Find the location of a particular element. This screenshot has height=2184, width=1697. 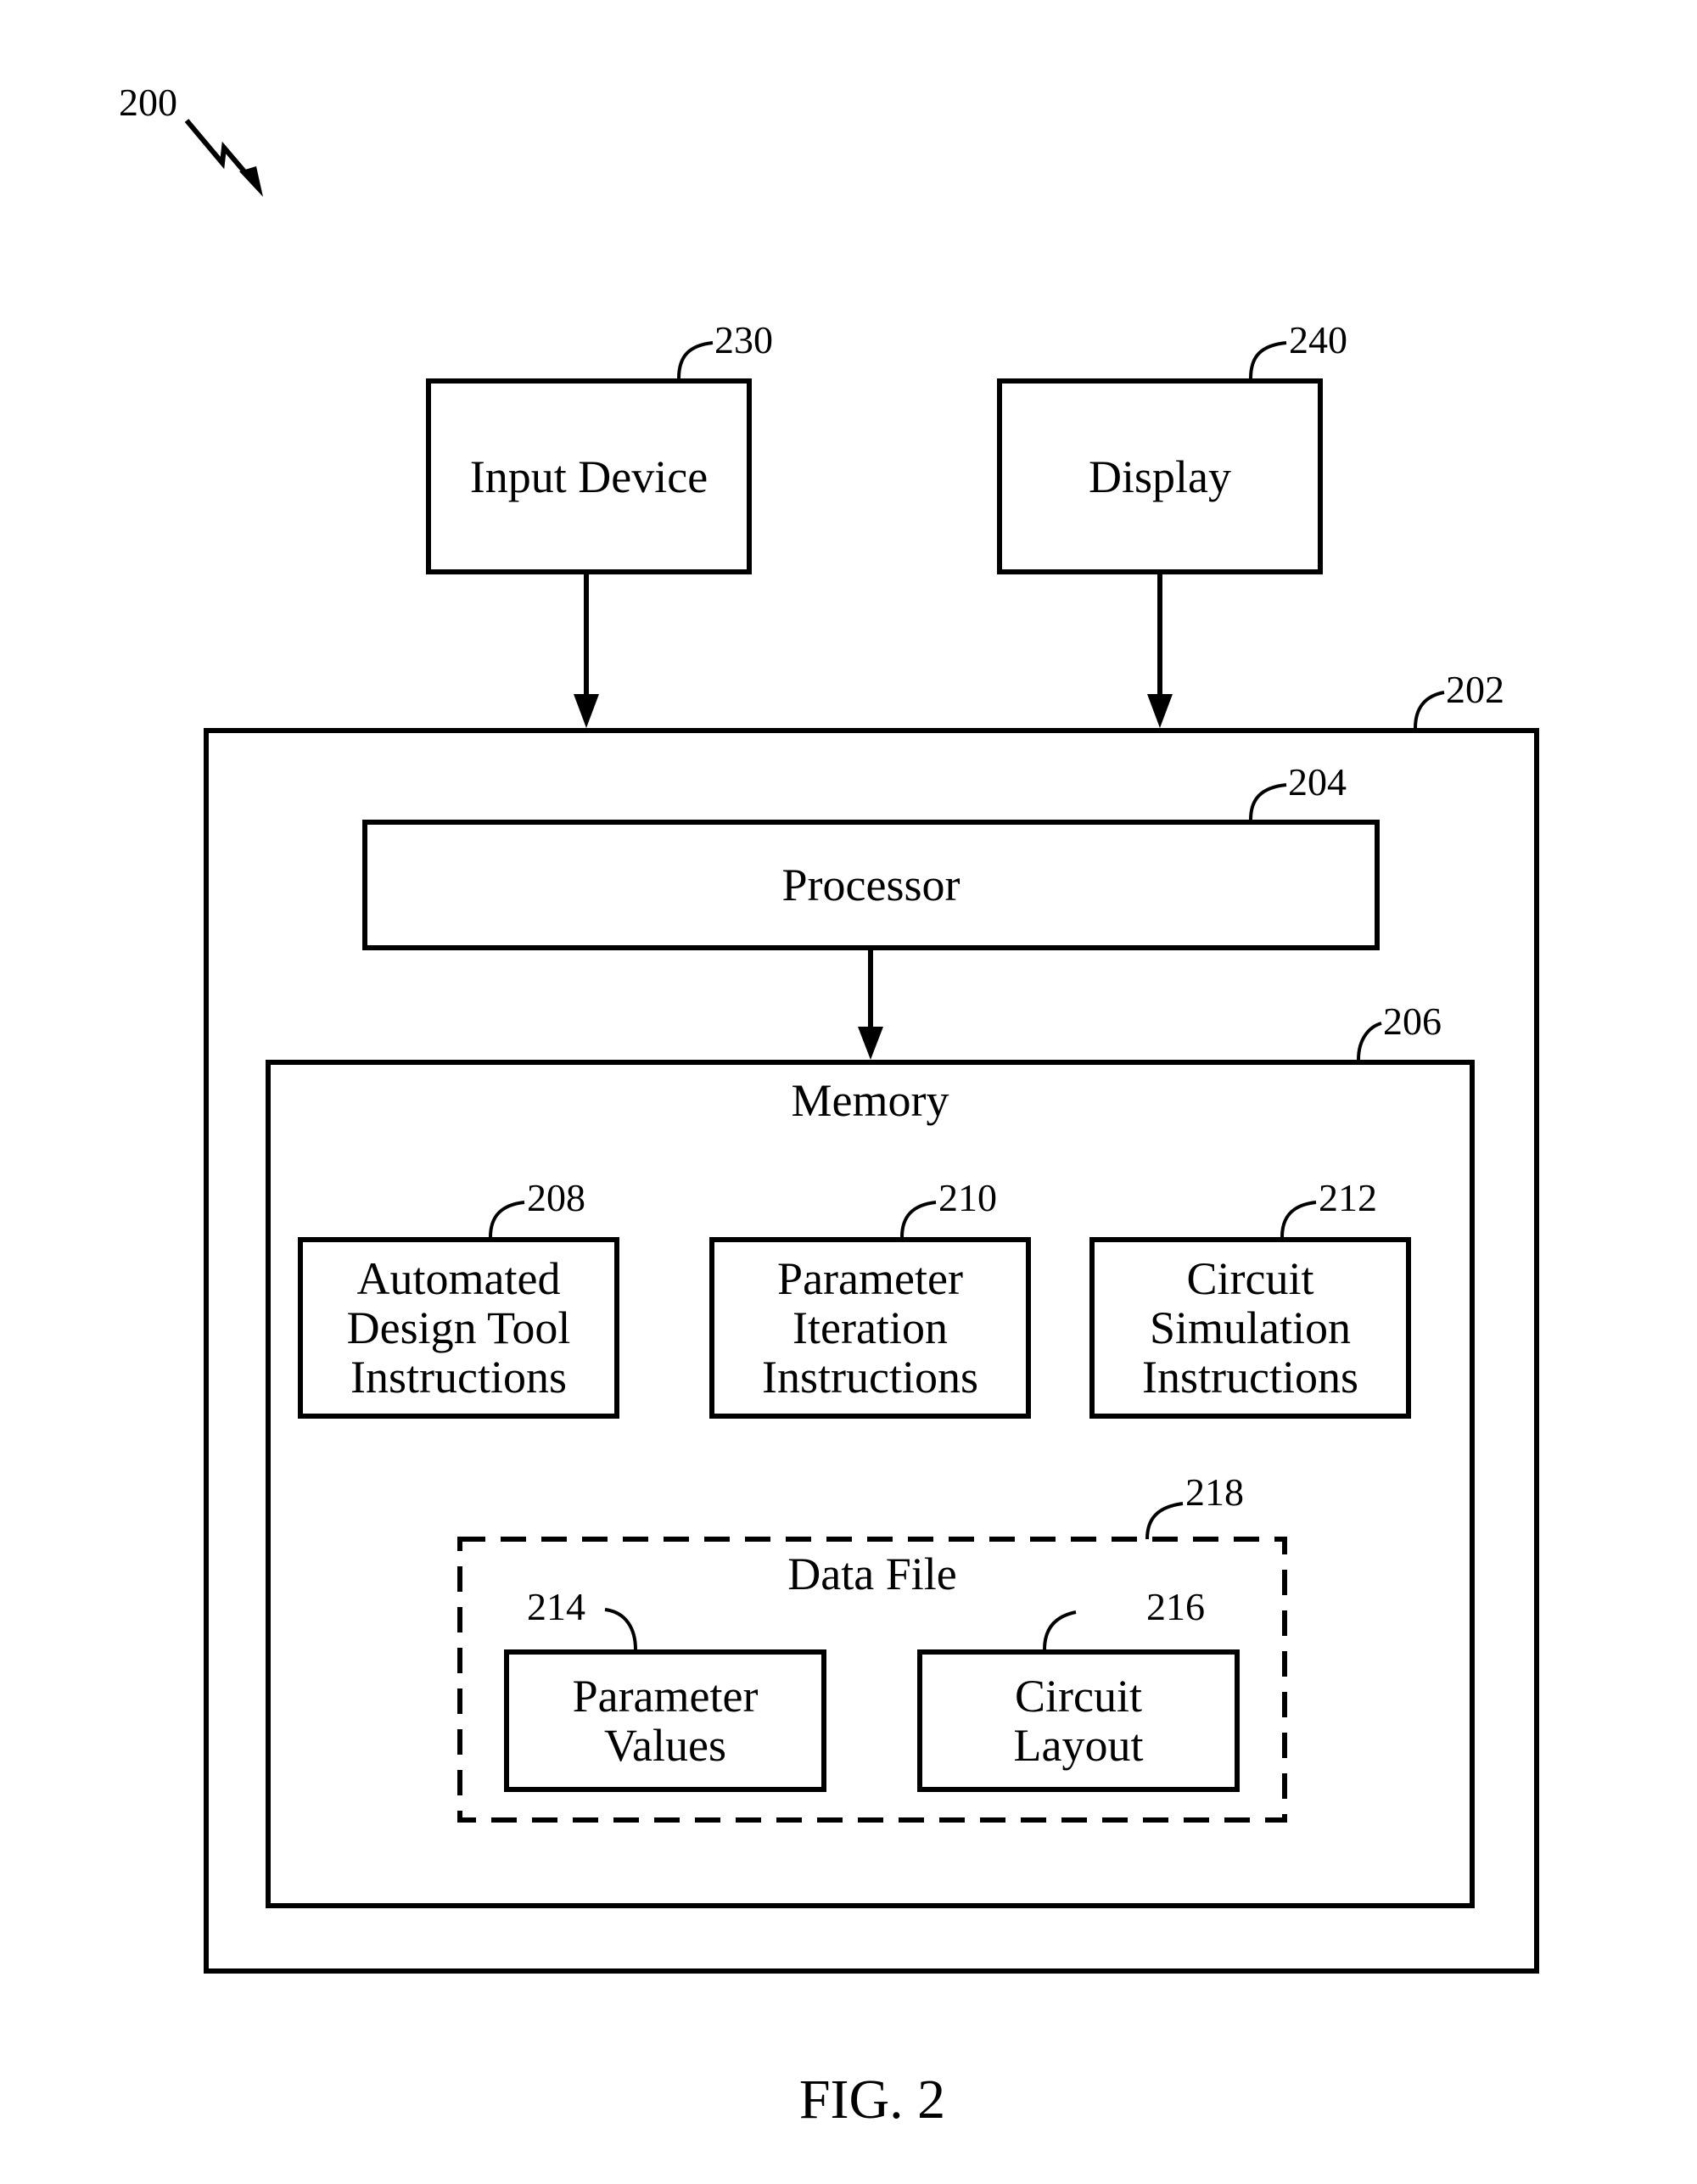

display-label: Display is located at coordinates (1160, 477).